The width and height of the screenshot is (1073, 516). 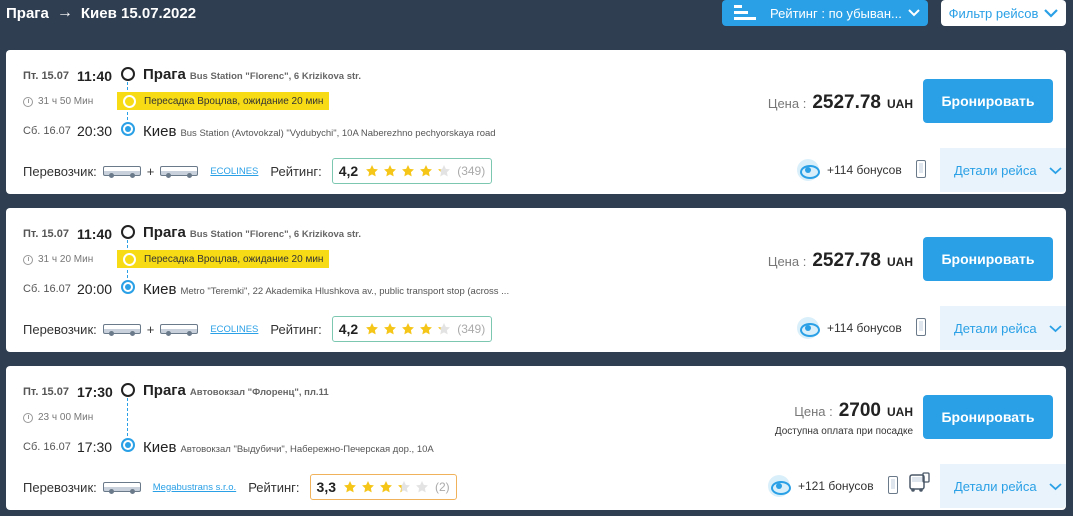 What do you see at coordinates (160, 131) in the screenshot?
I see `arrival-city-name: Киев` at bounding box center [160, 131].